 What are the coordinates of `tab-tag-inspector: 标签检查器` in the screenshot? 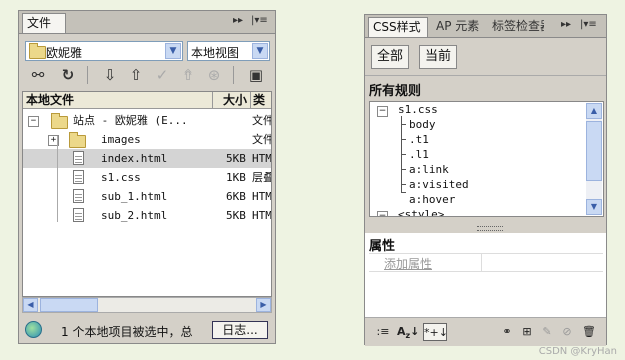 It's located at (516, 27).